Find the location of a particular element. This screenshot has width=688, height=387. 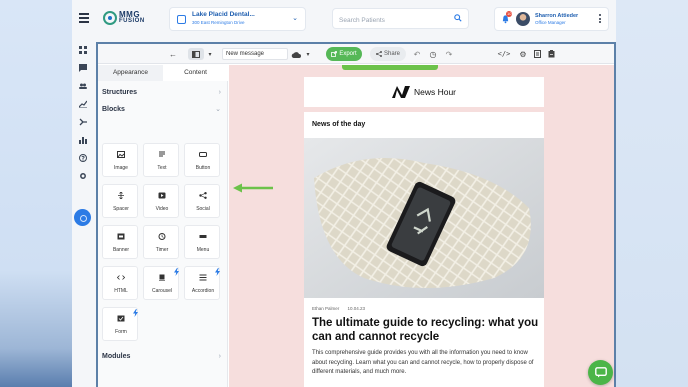

background-right is located at coordinates (652, 193).